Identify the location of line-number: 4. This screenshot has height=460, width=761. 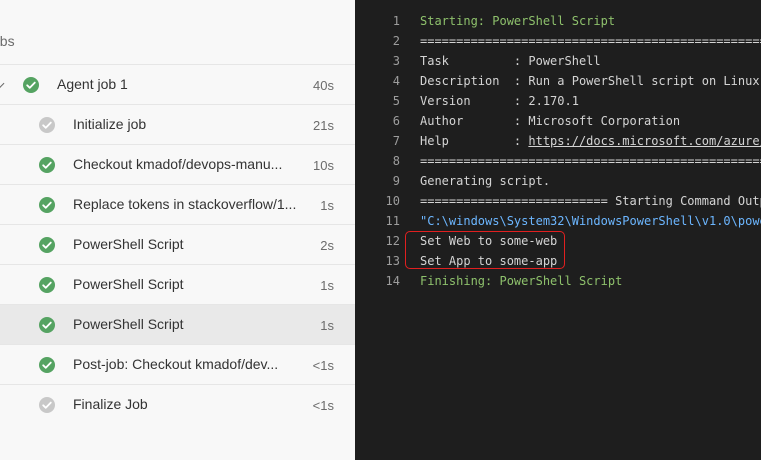
(396, 81).